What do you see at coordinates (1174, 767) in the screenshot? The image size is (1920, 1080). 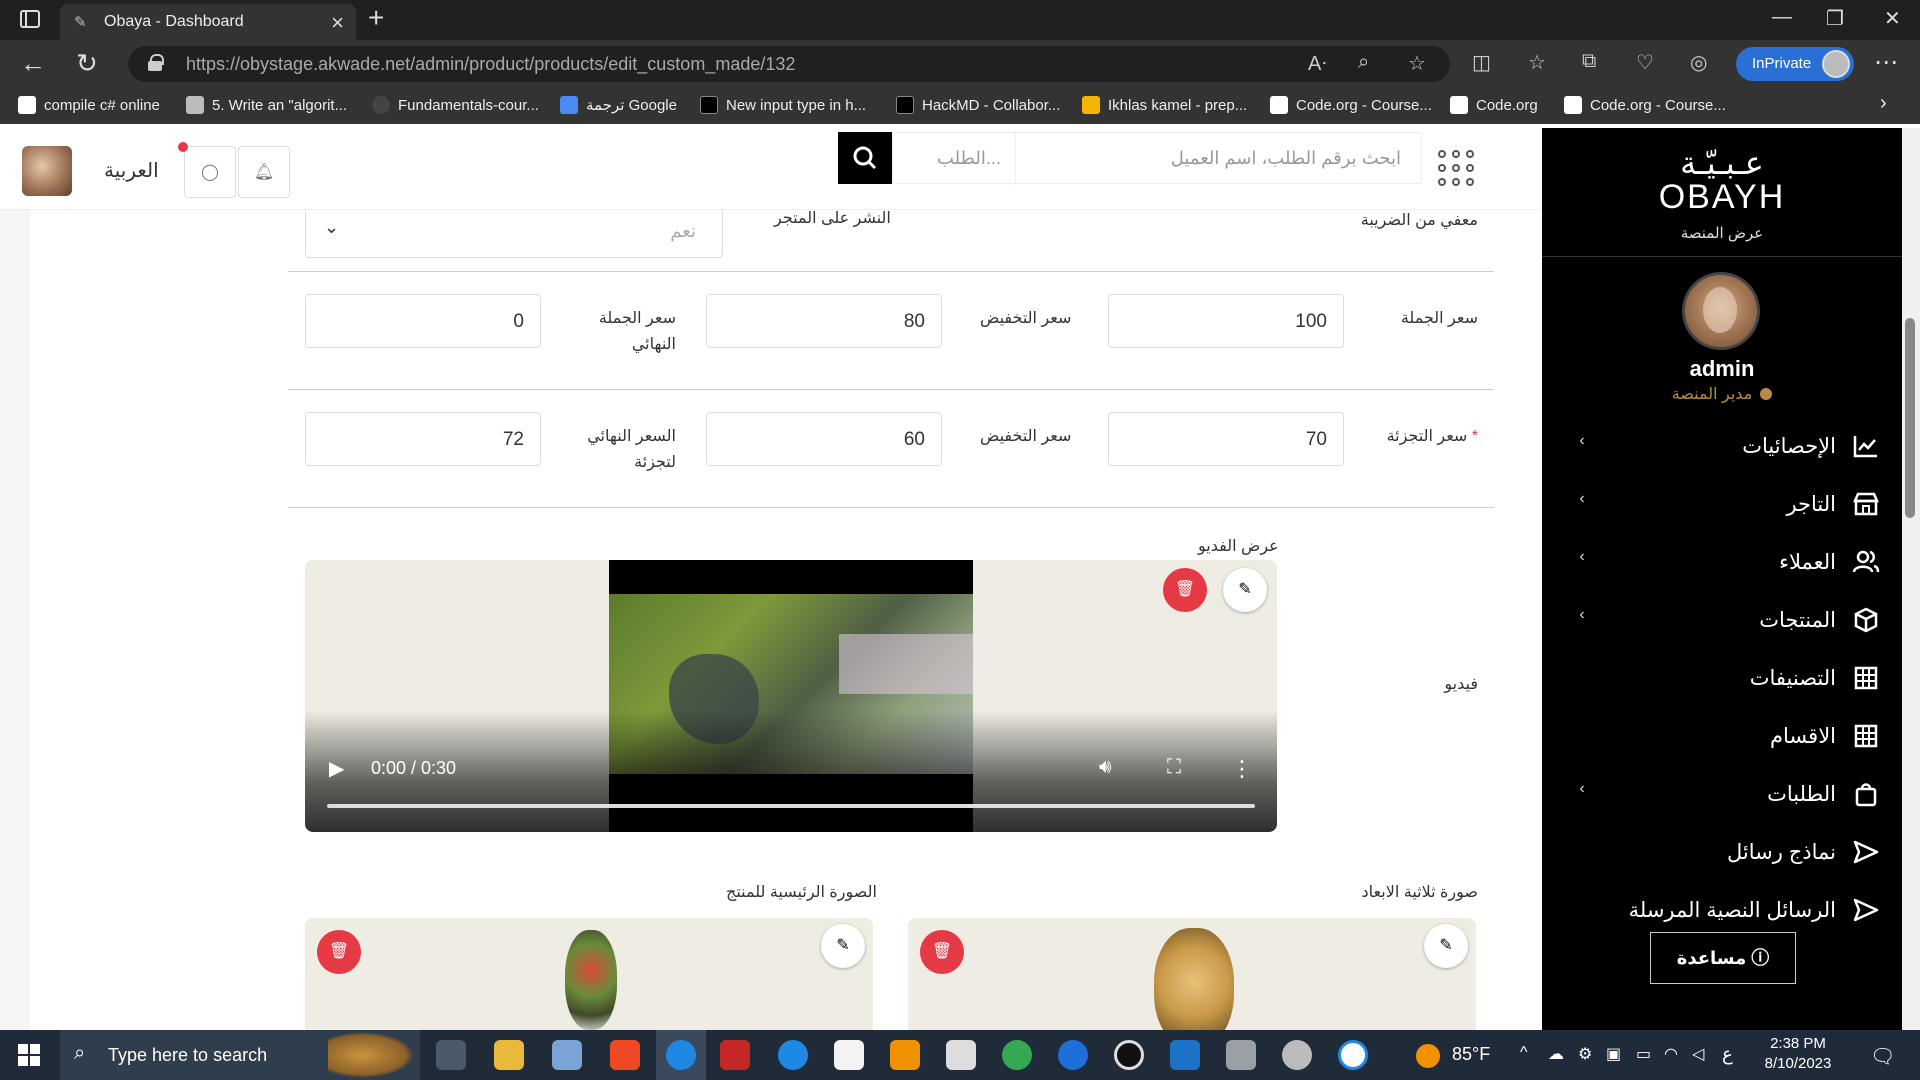 I see `fullscreen-icon: ⛶` at bounding box center [1174, 767].